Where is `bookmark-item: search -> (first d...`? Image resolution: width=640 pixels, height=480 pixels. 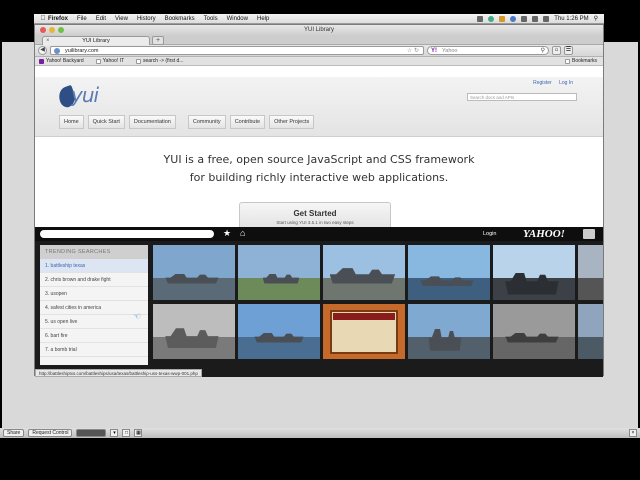
bookmark-item: search -> (first d... is located at coordinates (159, 61).